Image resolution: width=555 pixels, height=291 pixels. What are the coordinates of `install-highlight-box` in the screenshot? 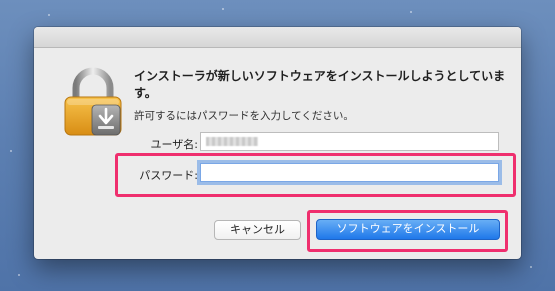 It's located at (407, 231).